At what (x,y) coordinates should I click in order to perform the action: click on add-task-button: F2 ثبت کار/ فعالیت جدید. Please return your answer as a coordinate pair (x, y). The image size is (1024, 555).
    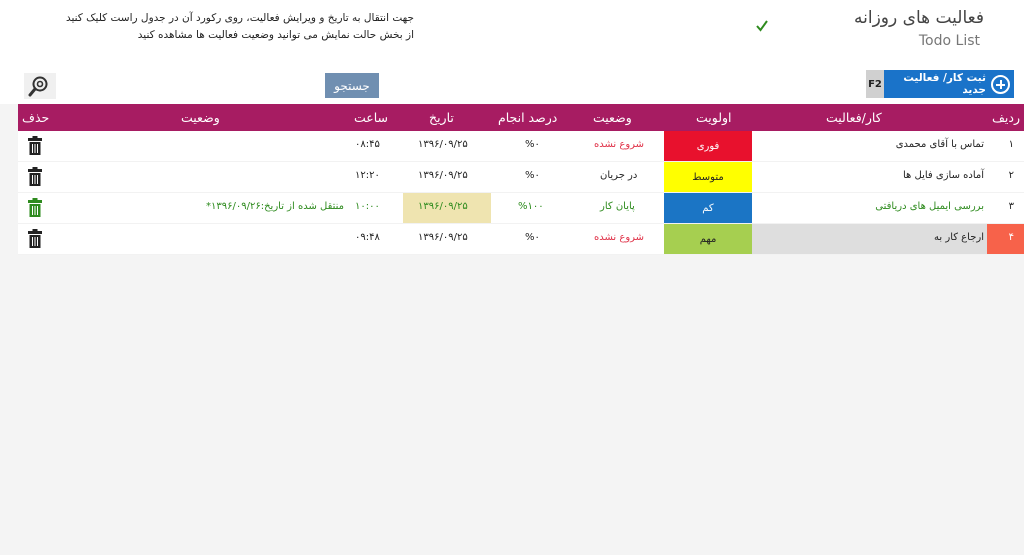
    Looking at the image, I should click on (940, 84).